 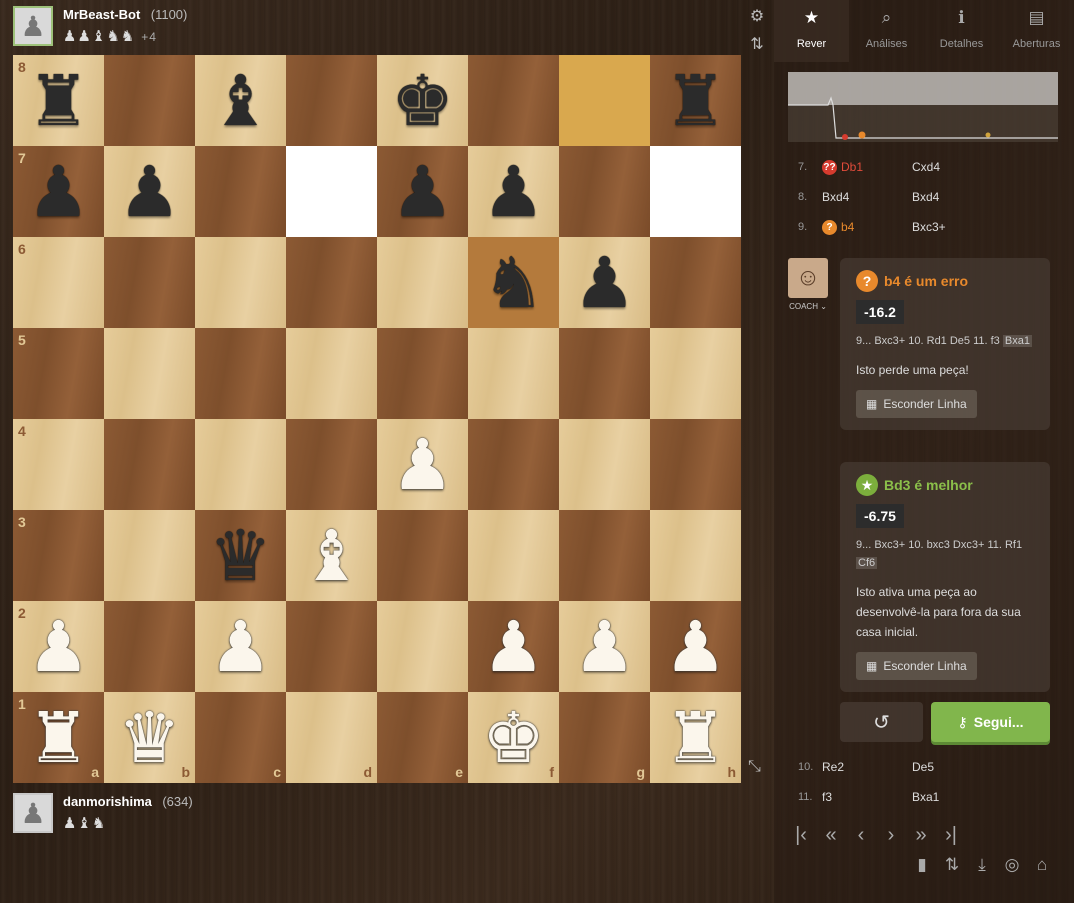 I want to click on library-icon: ⌂, so click(x=1042, y=865).